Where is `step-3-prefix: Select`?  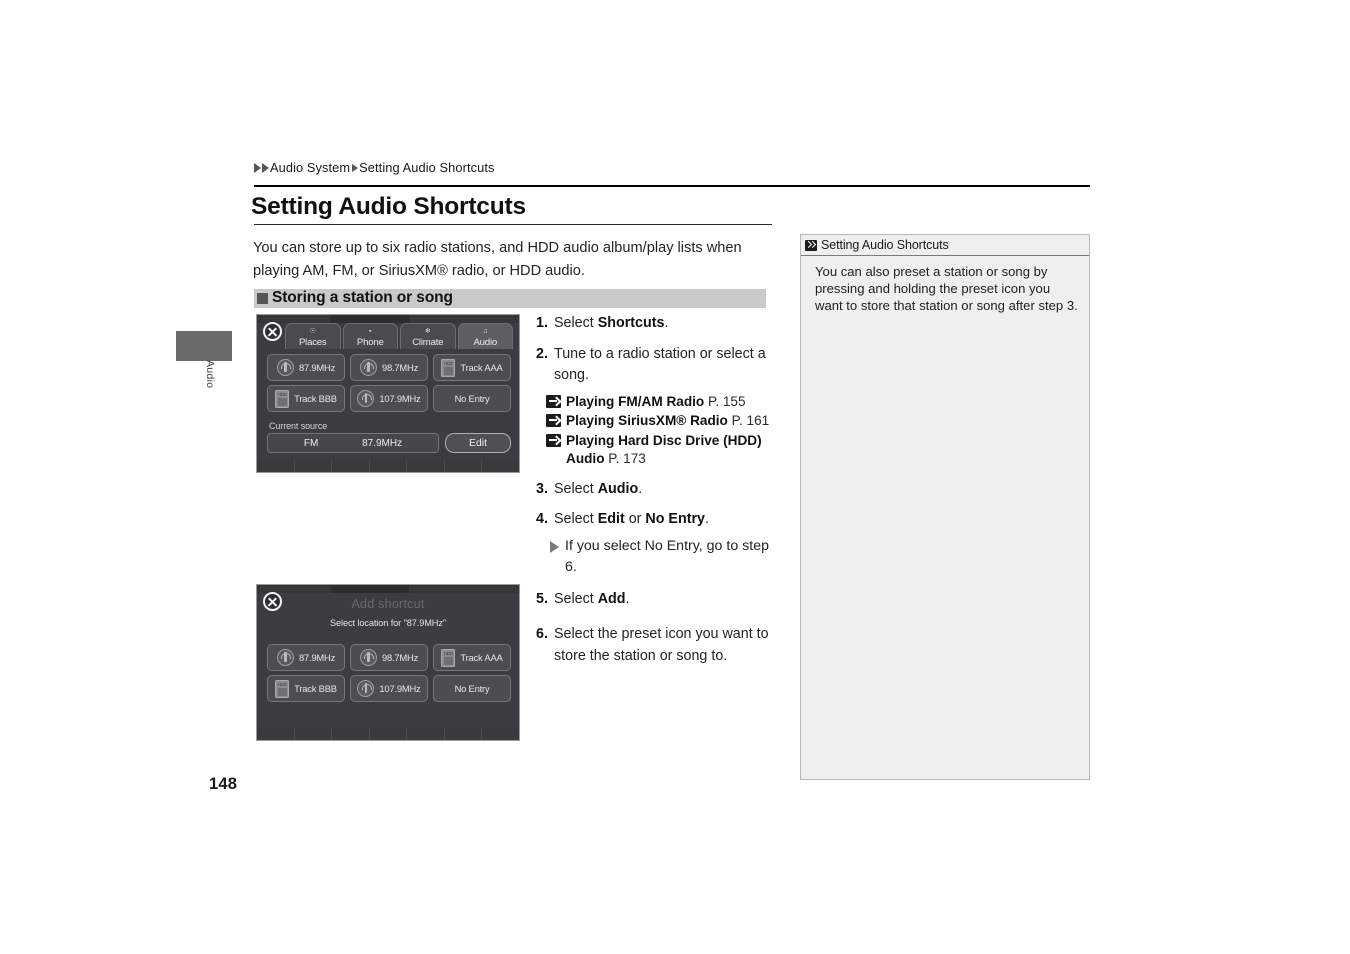
step-3-prefix: Select is located at coordinates (576, 488).